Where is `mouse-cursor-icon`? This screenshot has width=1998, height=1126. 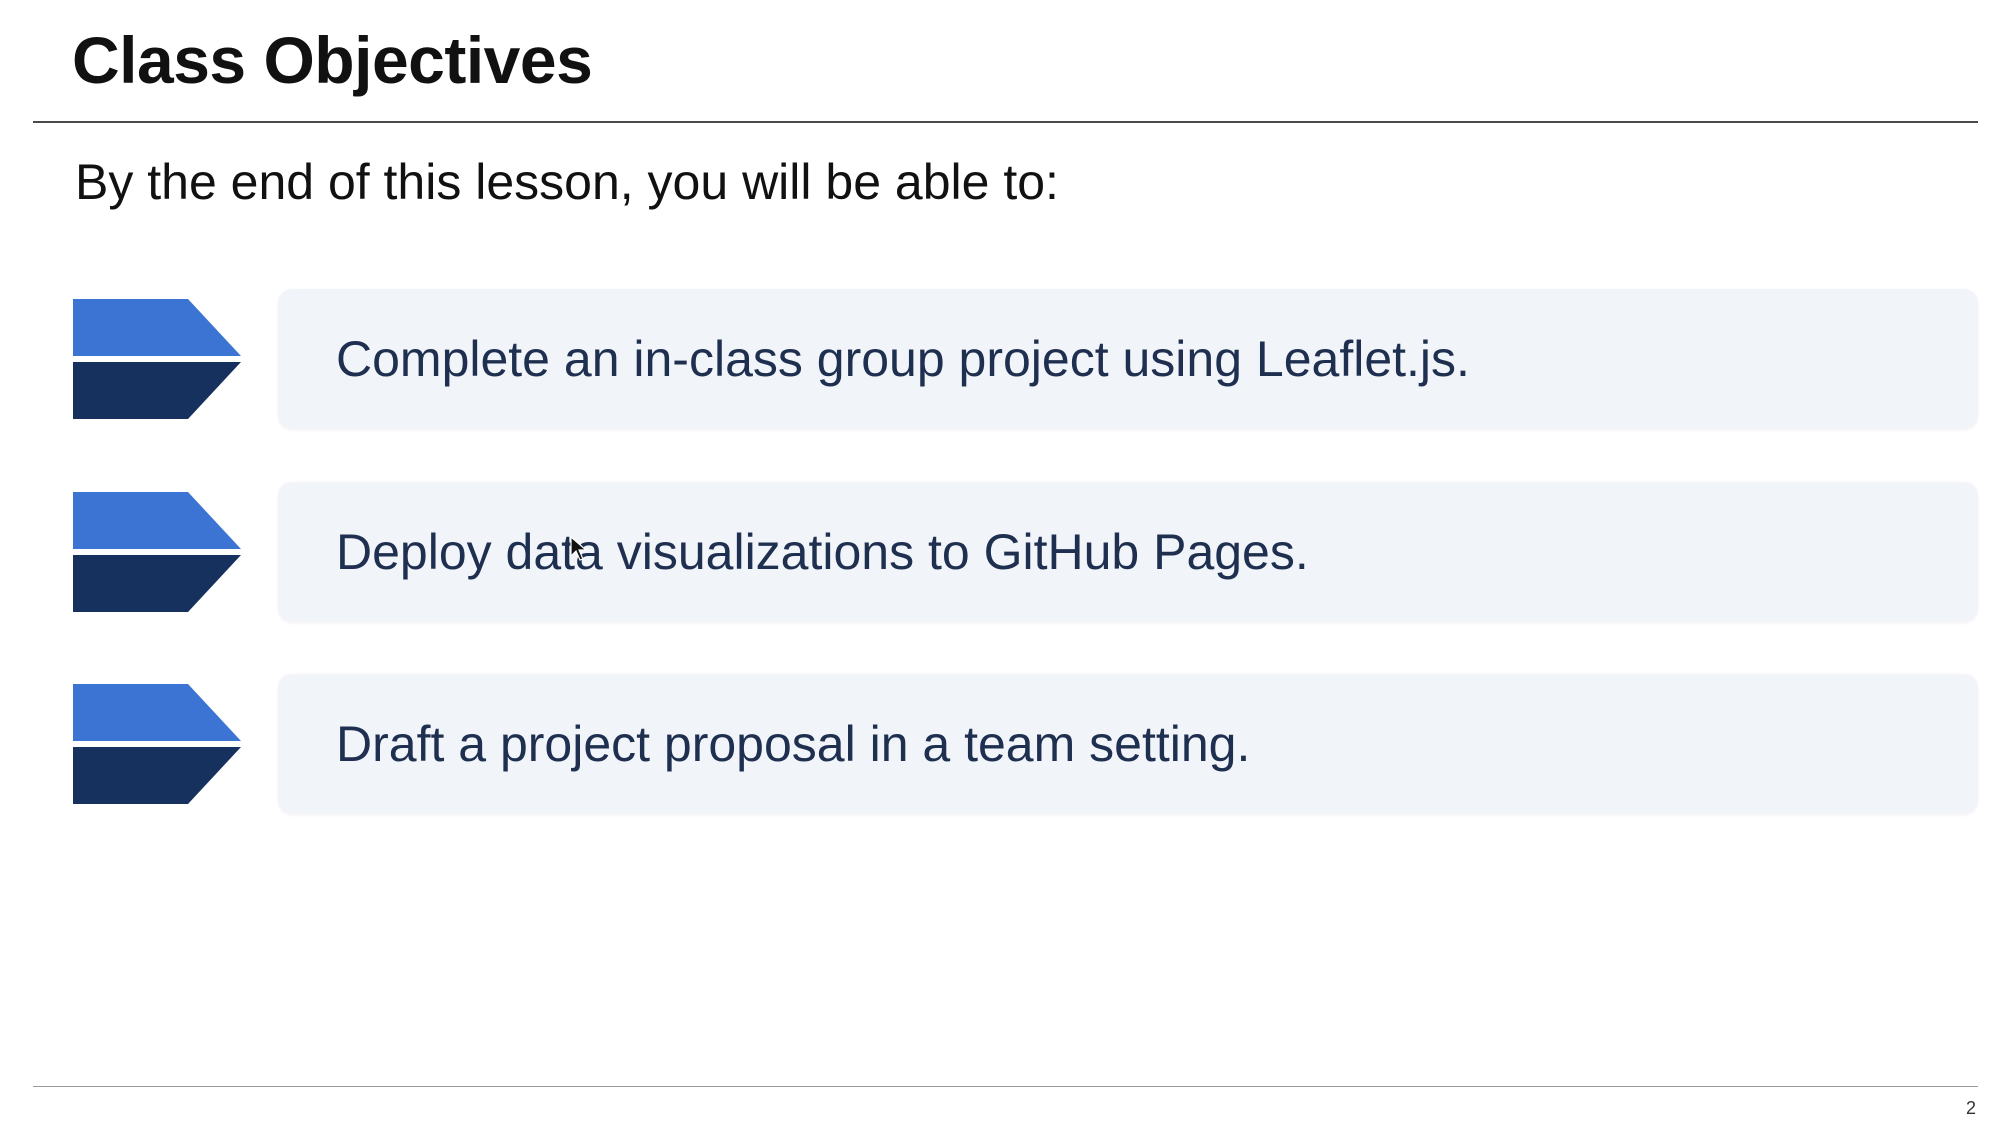
mouse-cursor-icon is located at coordinates (579, 548).